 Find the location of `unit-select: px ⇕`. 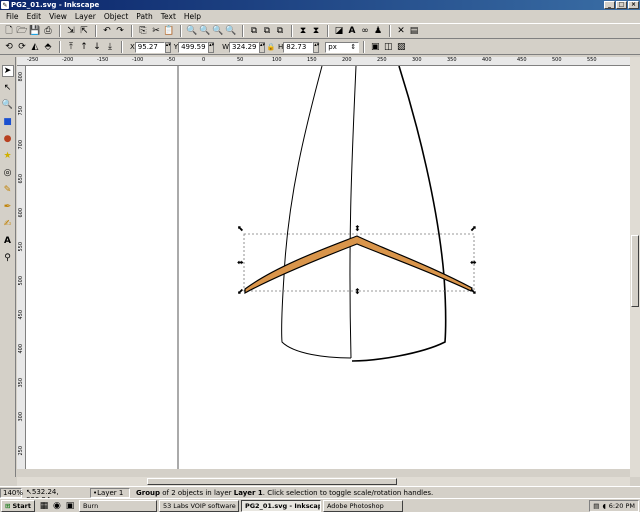

unit-select: px ⇕ is located at coordinates (342, 47).